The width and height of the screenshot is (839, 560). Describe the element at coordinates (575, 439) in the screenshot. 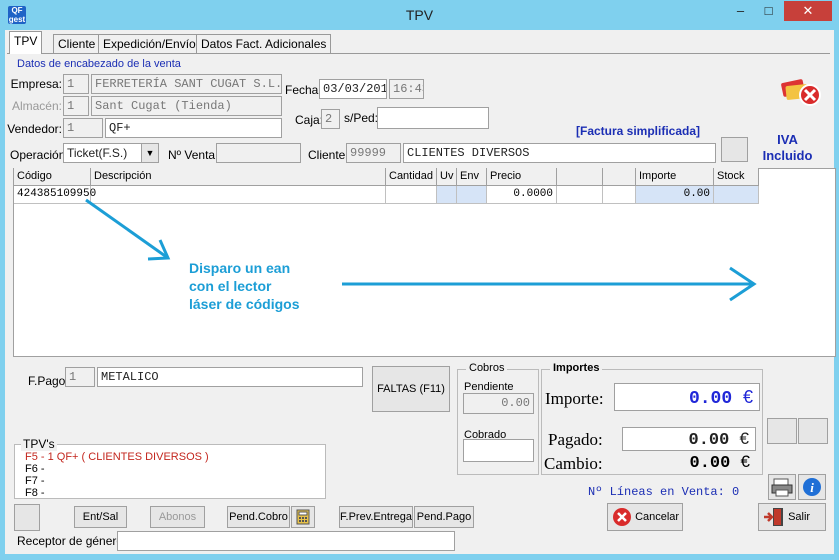

I see `pagado-label: Pagado:` at that location.